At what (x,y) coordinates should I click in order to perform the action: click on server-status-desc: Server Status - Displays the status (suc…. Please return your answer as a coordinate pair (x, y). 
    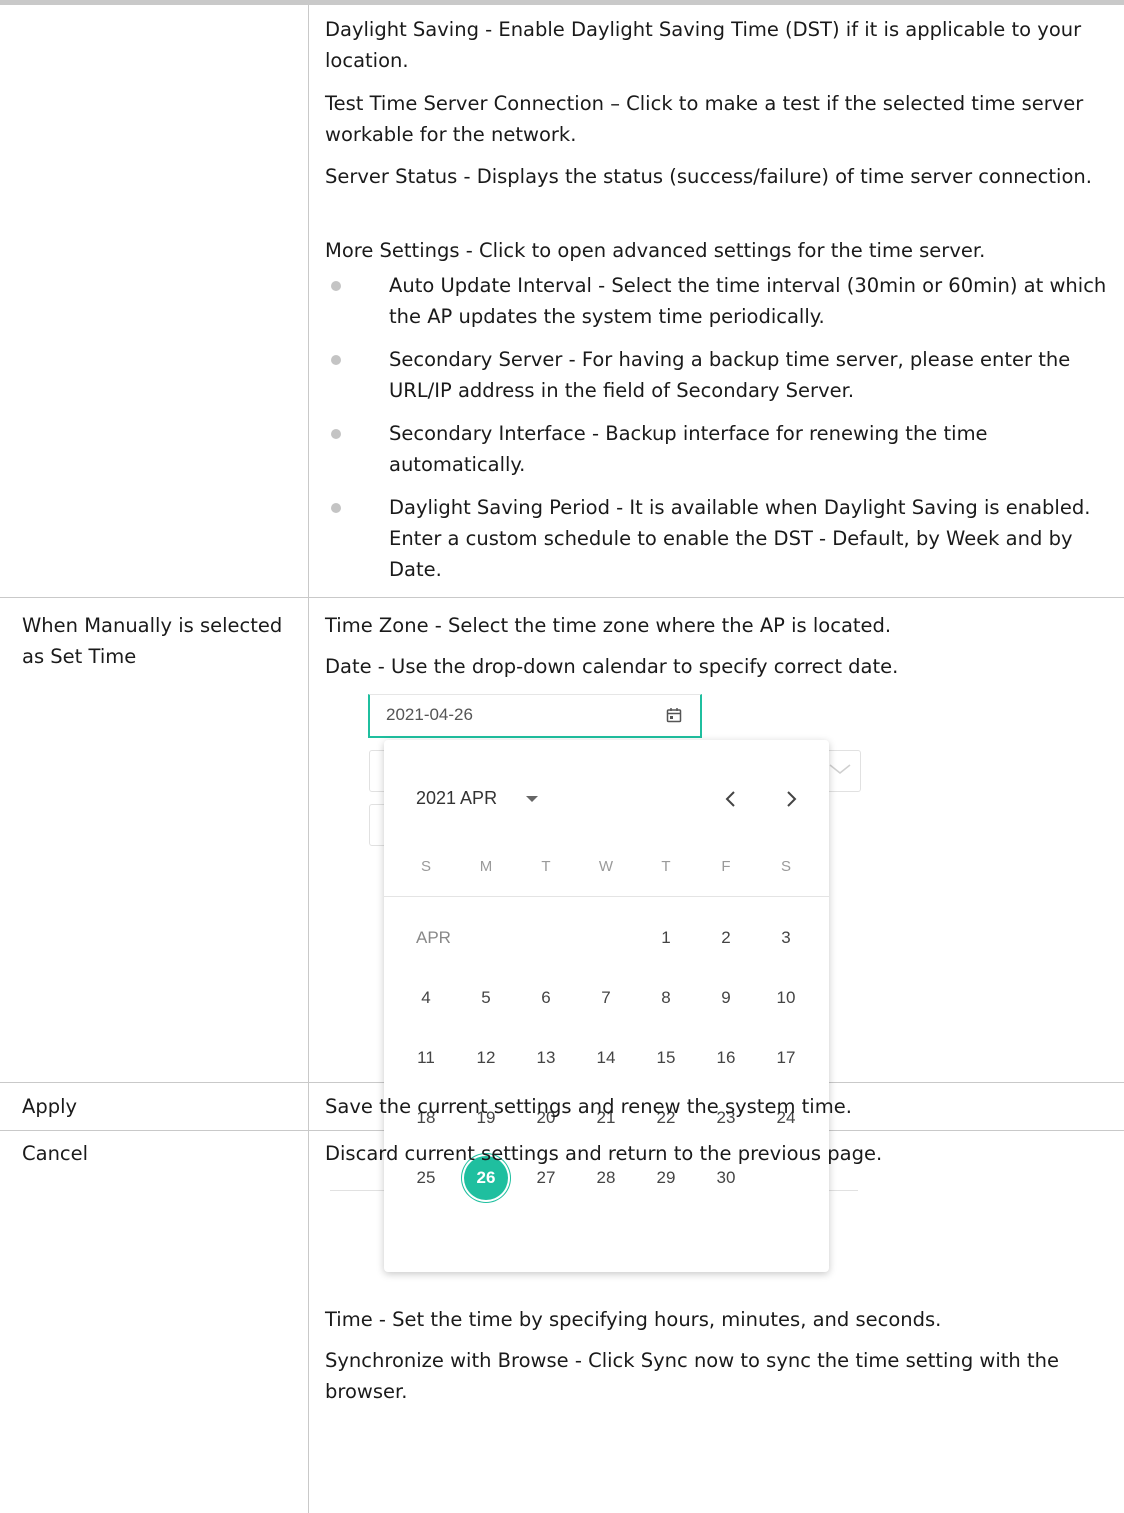
    Looking at the image, I should click on (708, 176).